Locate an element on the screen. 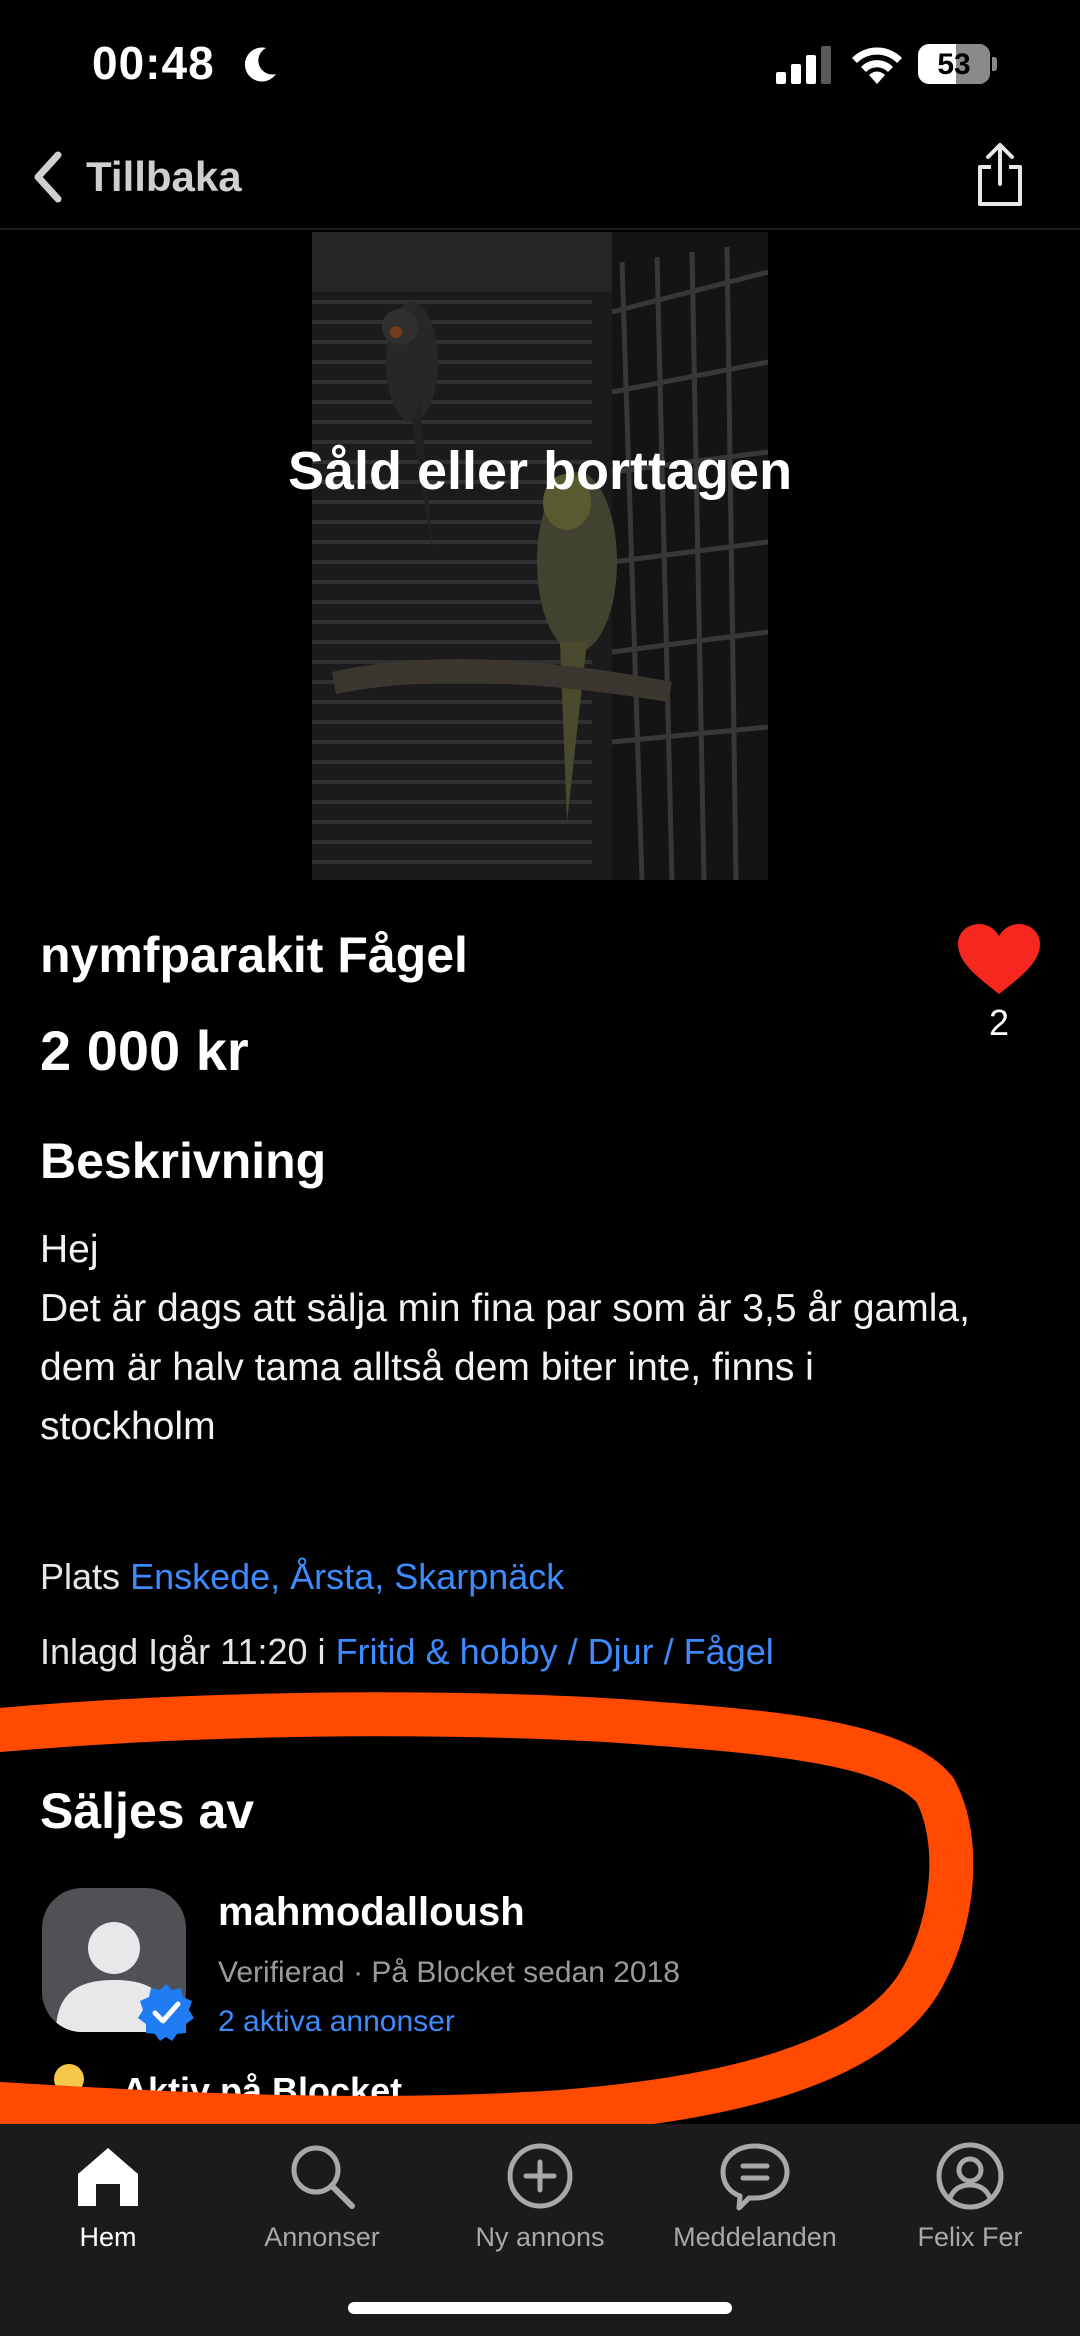  back-button: Tillbaka is located at coordinates (135, 177).